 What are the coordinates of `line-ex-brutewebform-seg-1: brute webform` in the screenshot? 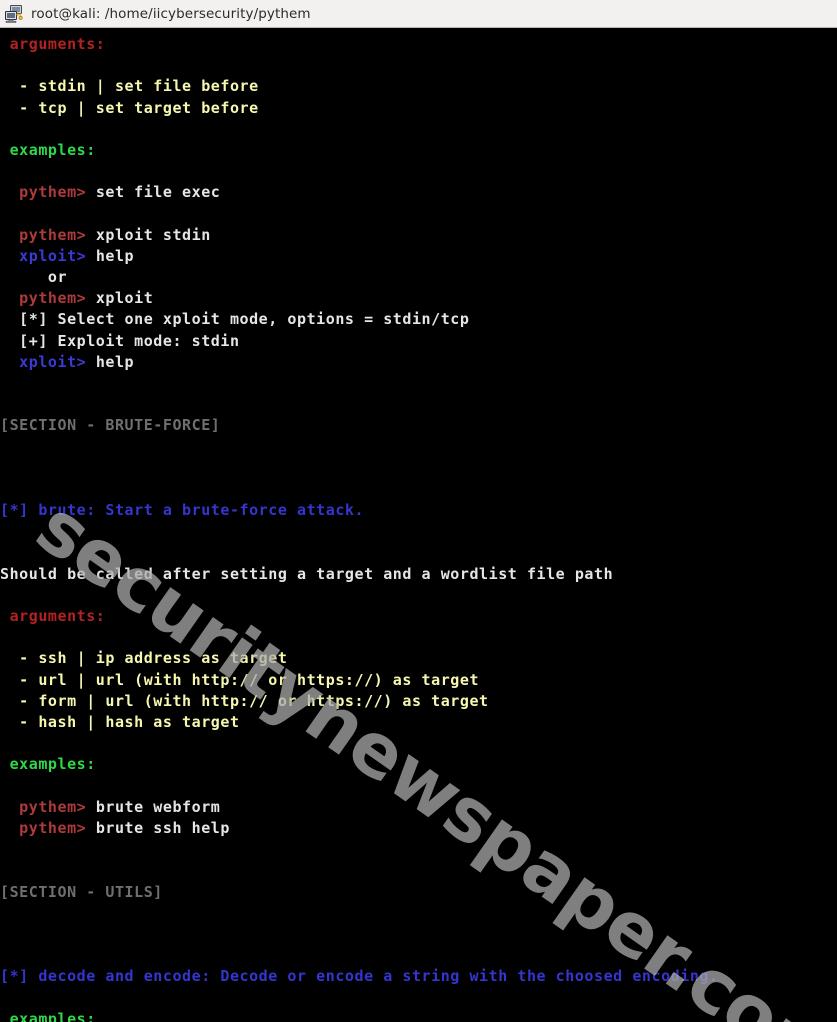 It's located at (153, 806).